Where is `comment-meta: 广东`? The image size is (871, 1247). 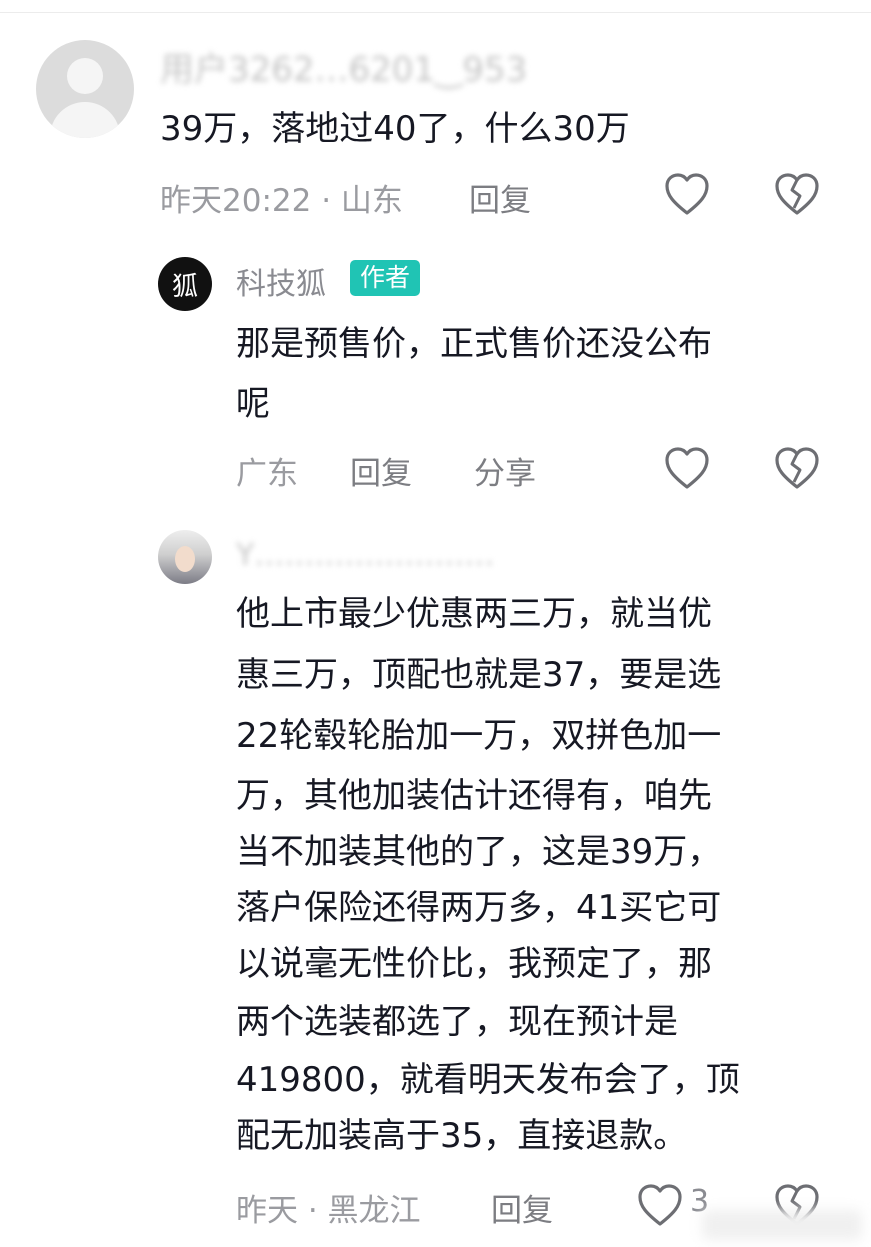 comment-meta: 广东 is located at coordinates (267, 474).